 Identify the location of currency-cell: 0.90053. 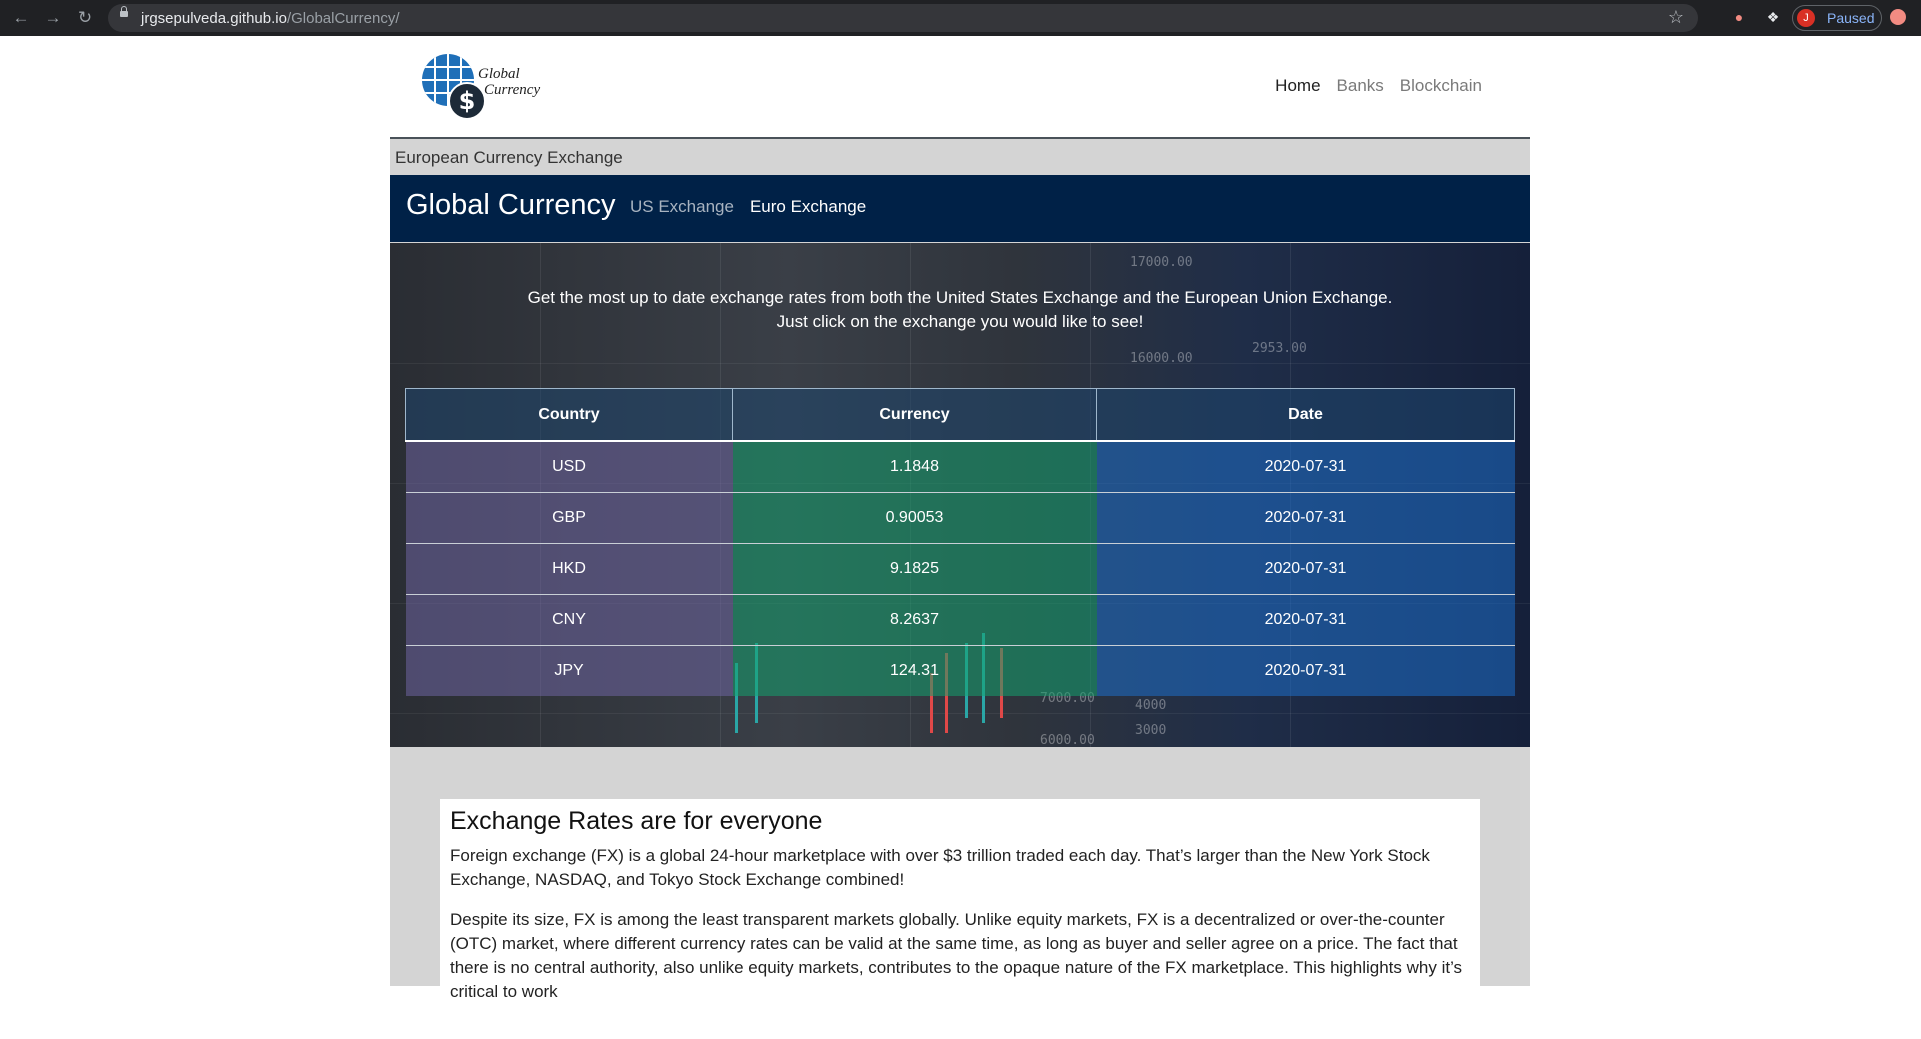
(914, 518).